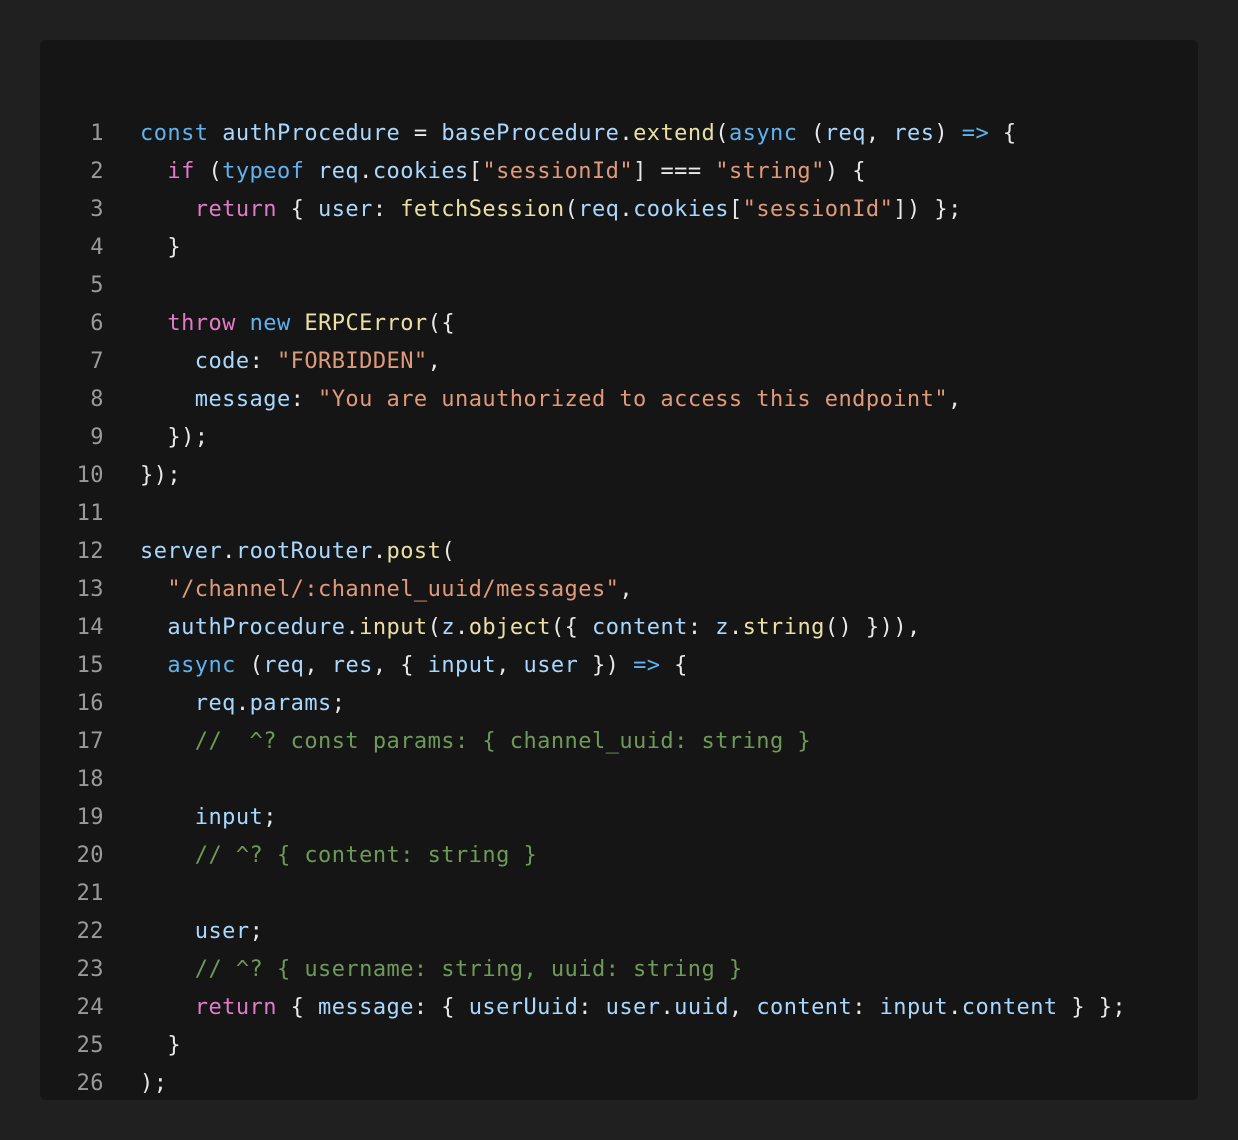 The height and width of the screenshot is (1140, 1238). What do you see at coordinates (90, 665) in the screenshot?
I see `line-number: 15` at bounding box center [90, 665].